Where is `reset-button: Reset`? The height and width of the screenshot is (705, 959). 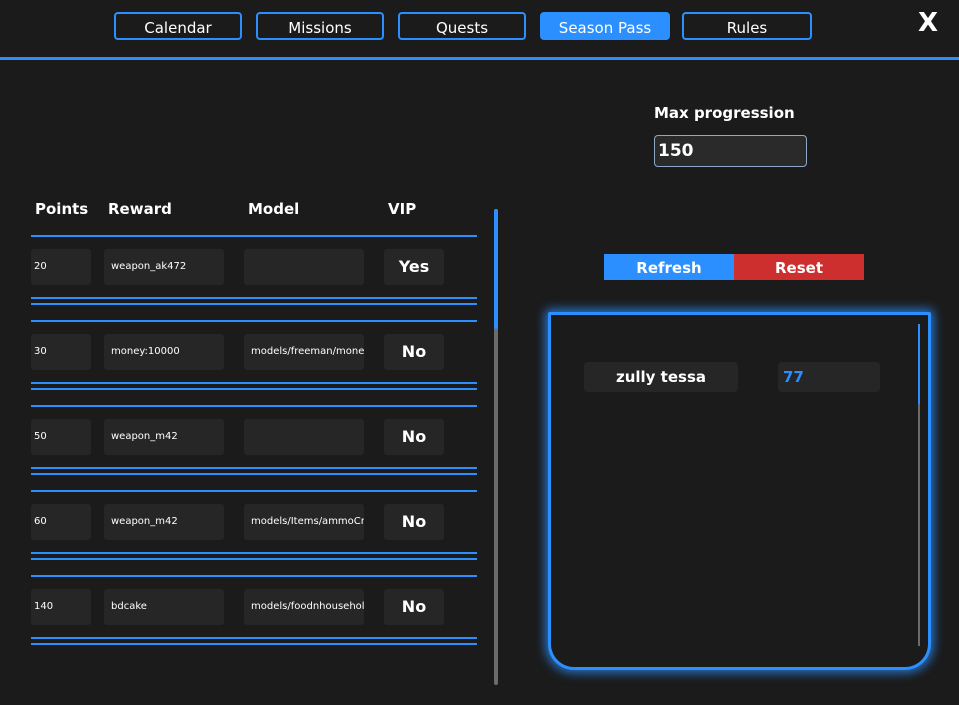
reset-button: Reset is located at coordinates (799, 267).